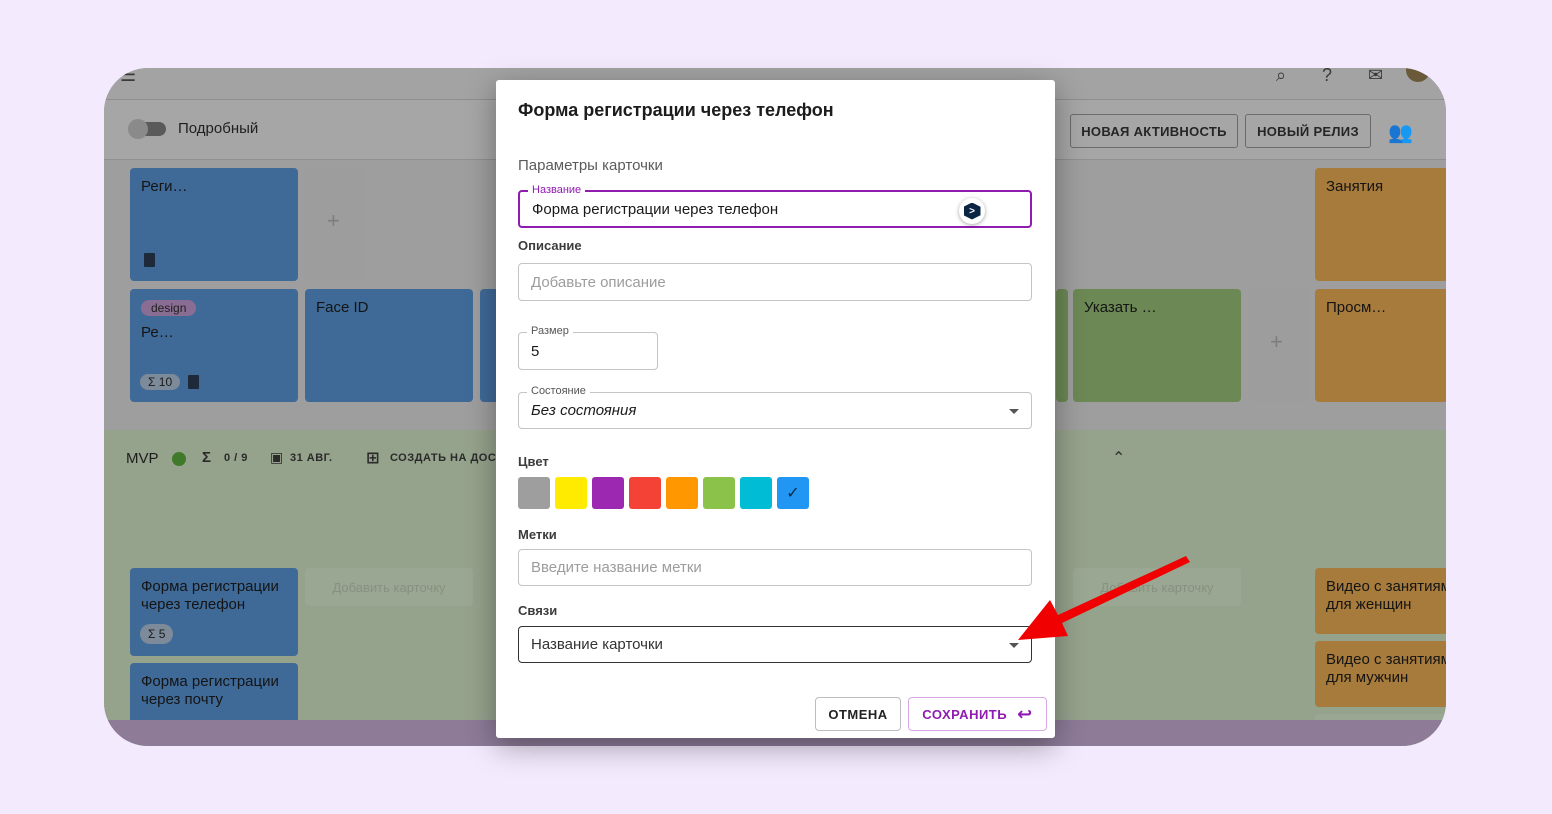  I want to click on tags-field: Введите название метки, so click(775, 567).